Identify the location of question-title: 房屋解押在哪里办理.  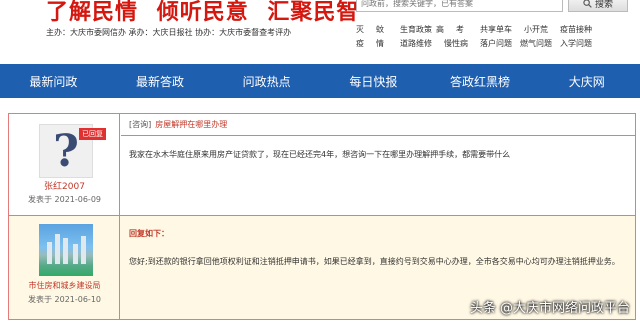
(191, 124).